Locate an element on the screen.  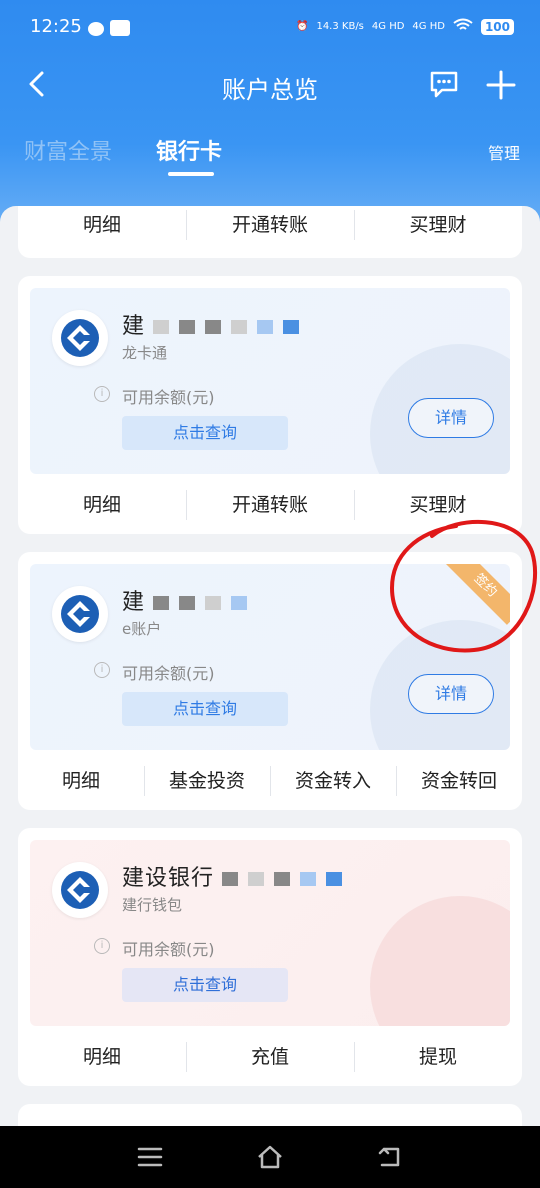
navbar: 账户总览 is located at coordinates (270, 86).